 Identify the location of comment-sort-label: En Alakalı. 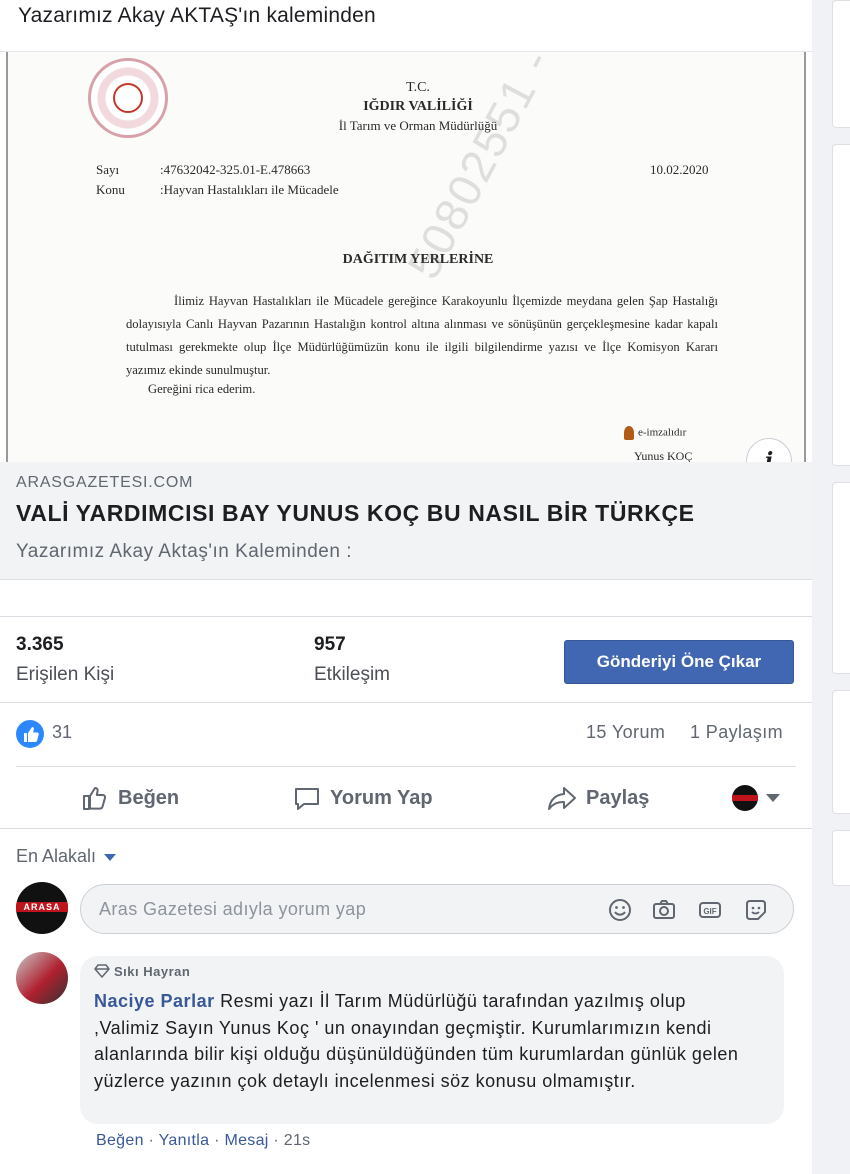
(56, 856).